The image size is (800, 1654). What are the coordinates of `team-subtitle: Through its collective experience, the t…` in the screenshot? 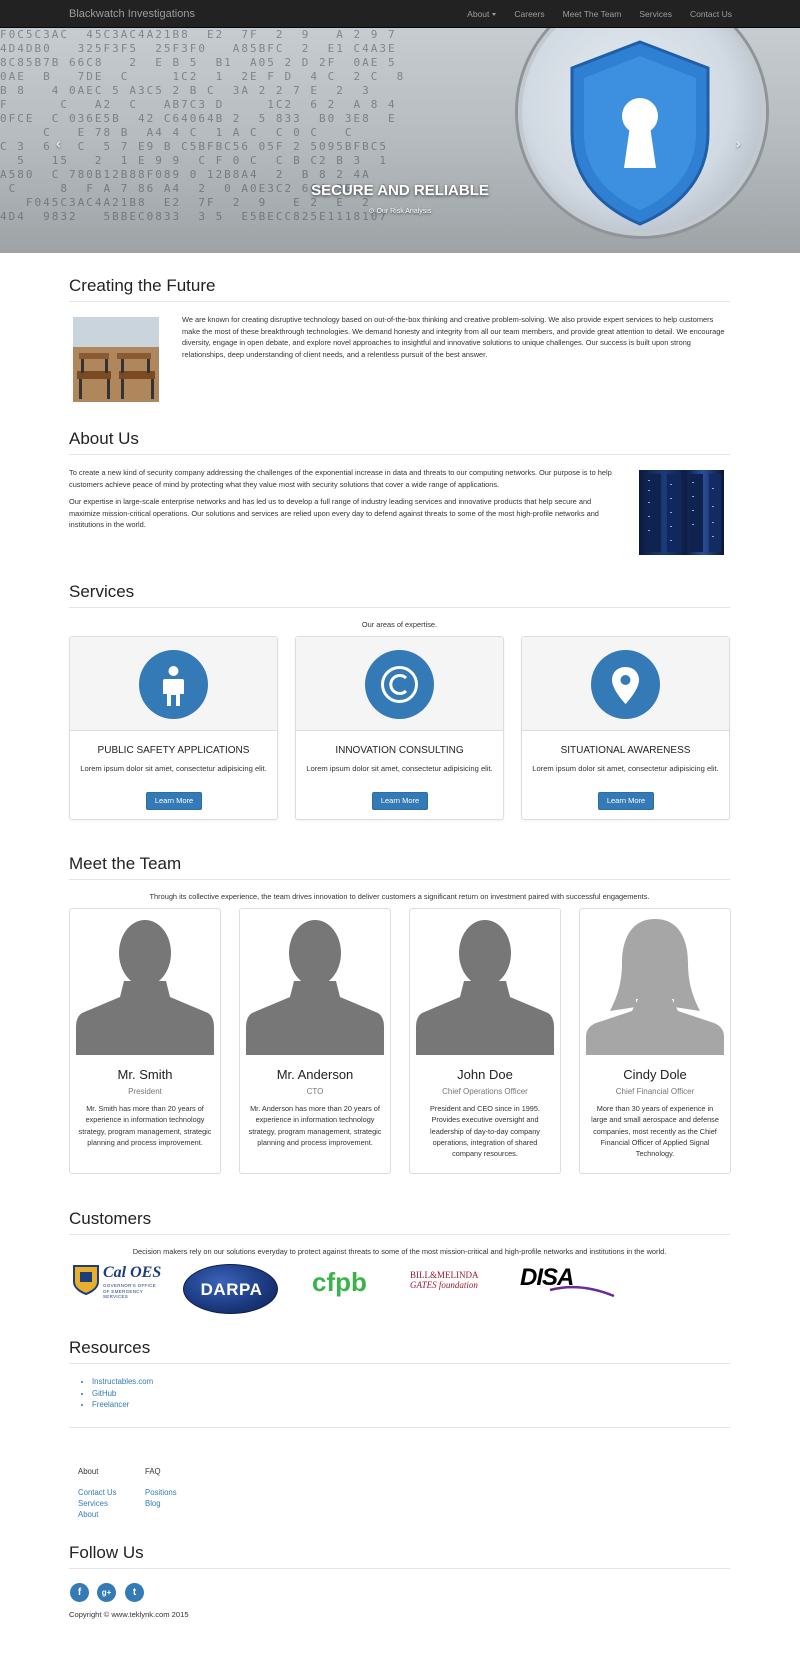 It's located at (399, 896).